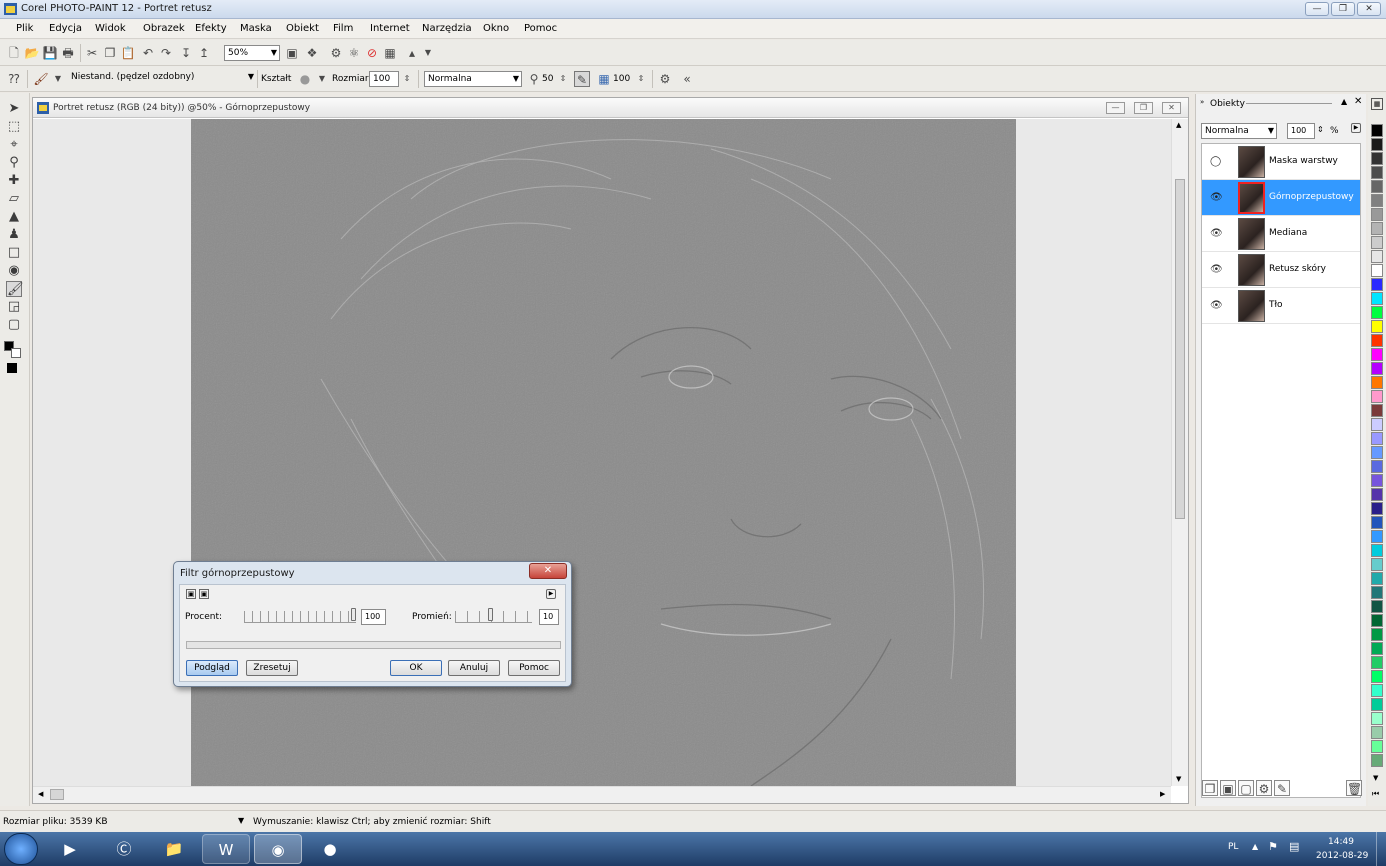 The height and width of the screenshot is (866, 1386). Describe the element at coordinates (563, 79) in the screenshot. I see `transparency-spinner-icon: ⇕` at that location.